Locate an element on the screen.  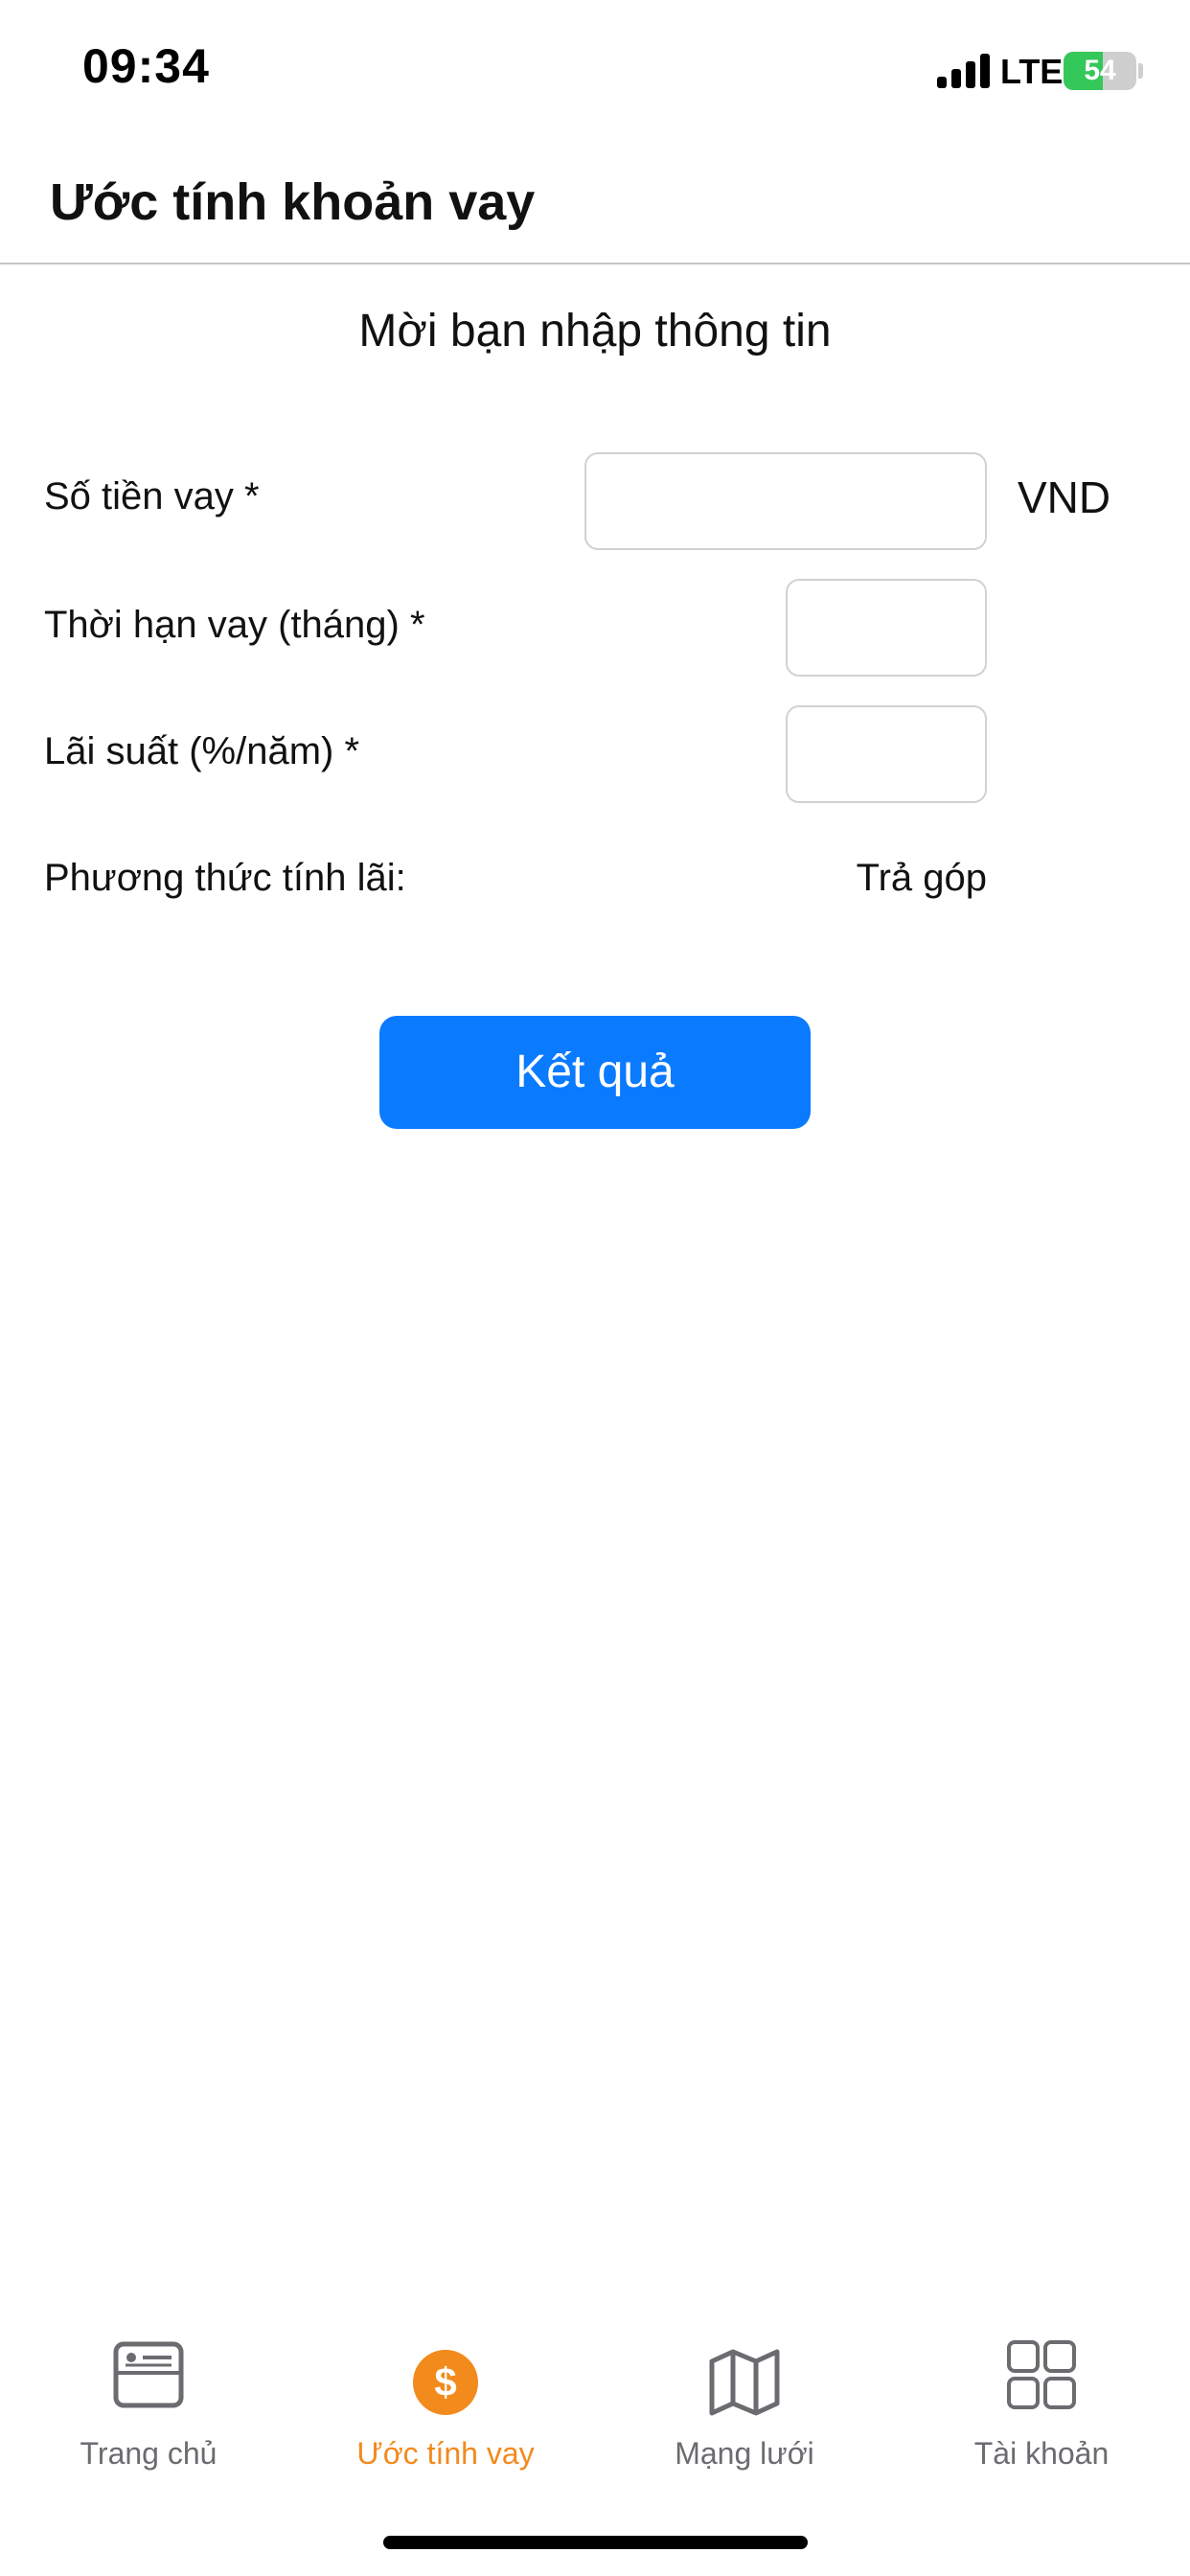
status-time: 09:34 is located at coordinates (146, 66).